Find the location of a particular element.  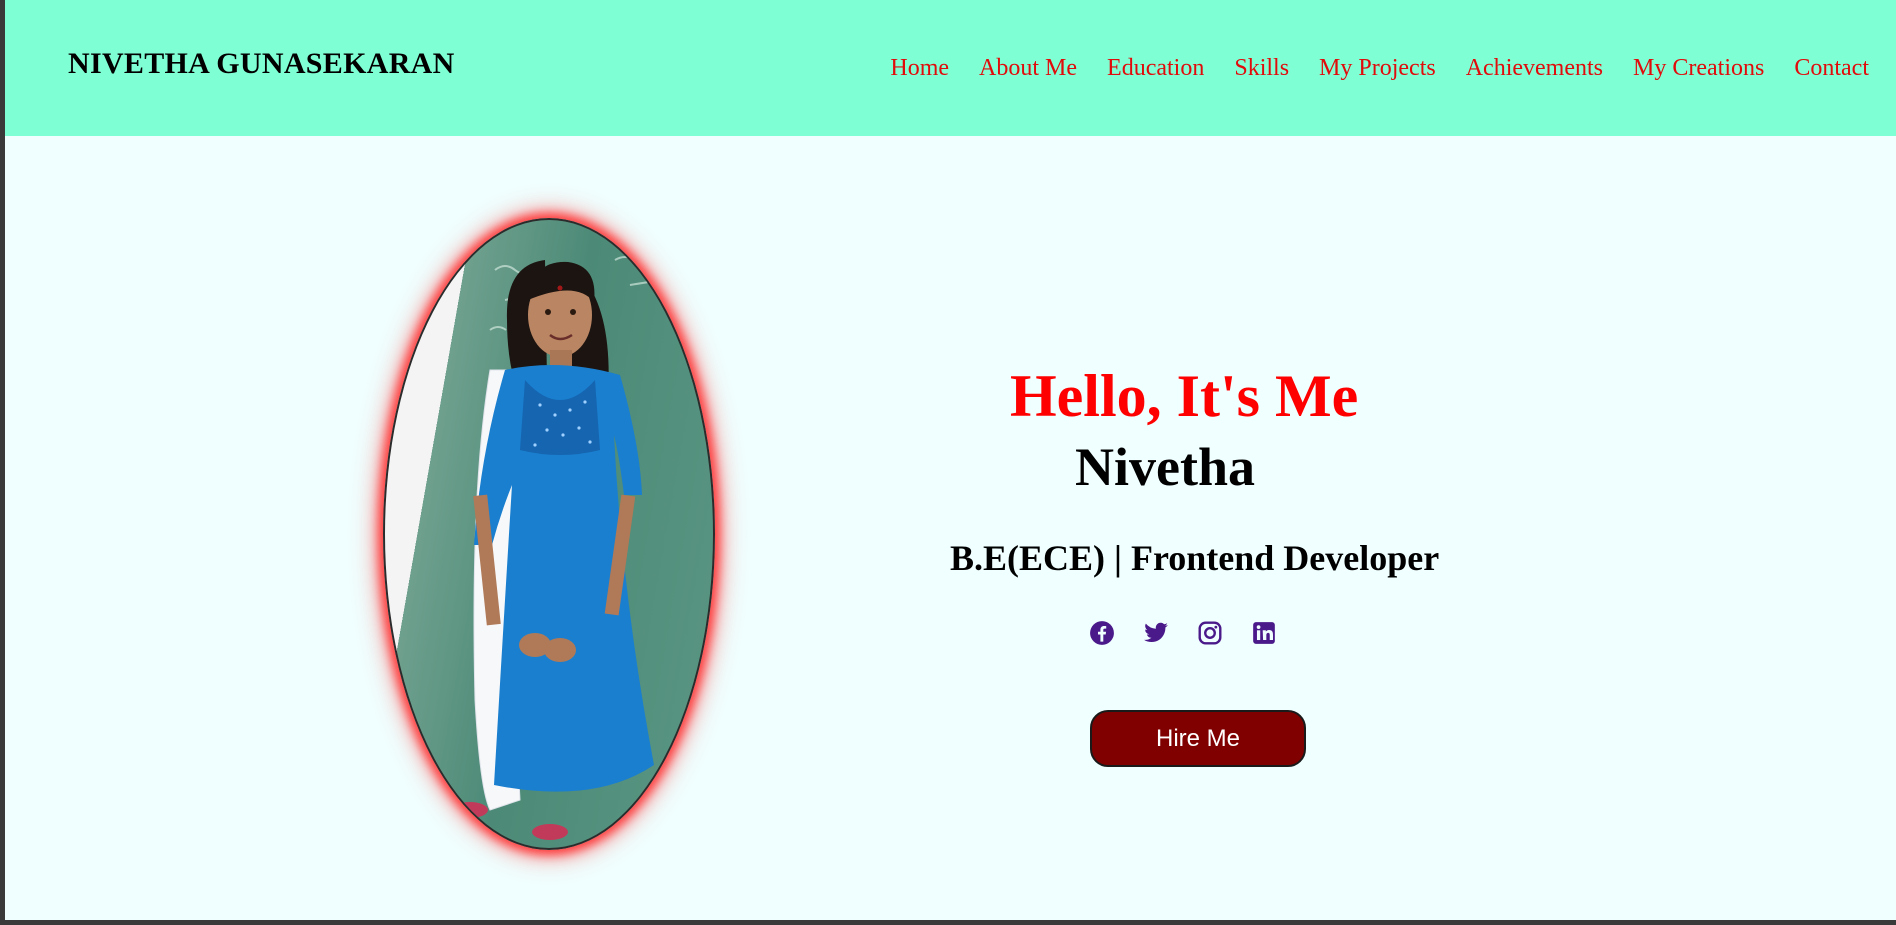

nav-item: My Projects is located at coordinates (1377, 68).